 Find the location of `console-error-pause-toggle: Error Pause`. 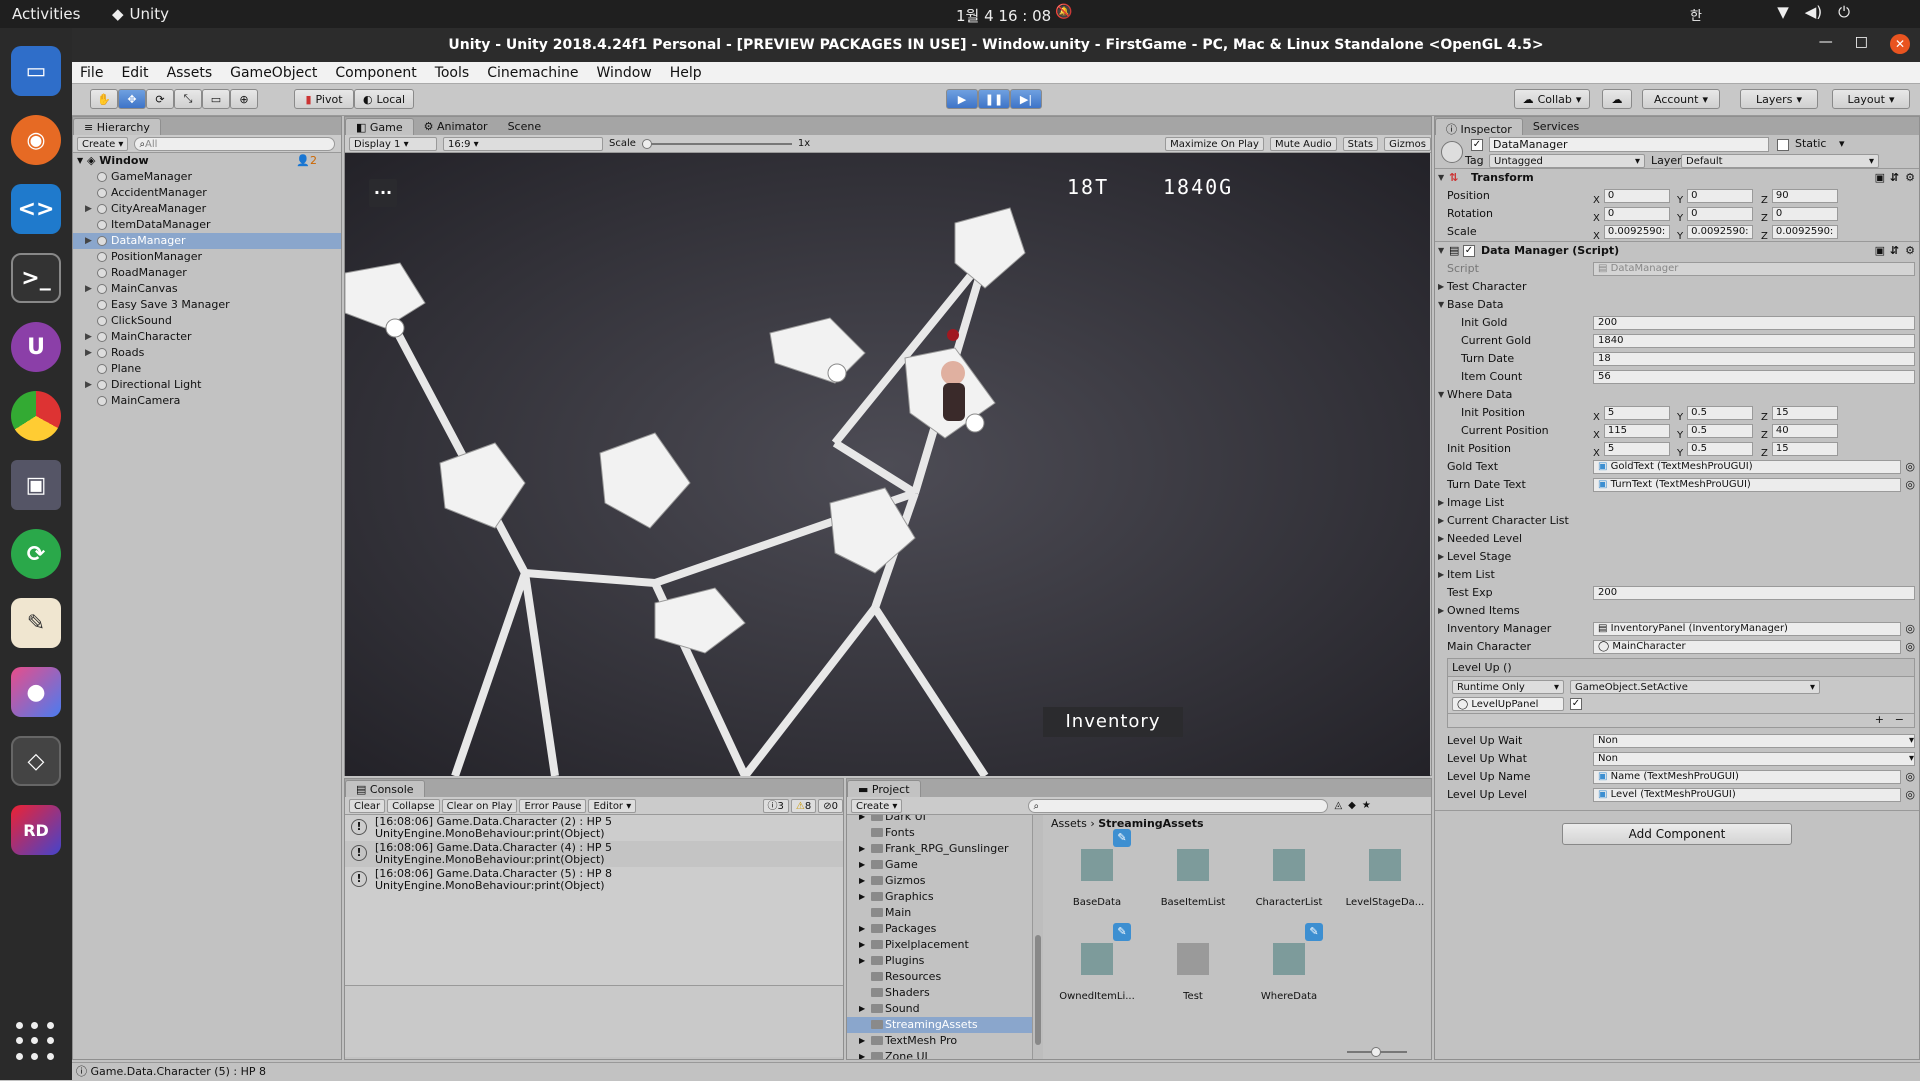

console-error-pause-toggle: Error Pause is located at coordinates (553, 805).